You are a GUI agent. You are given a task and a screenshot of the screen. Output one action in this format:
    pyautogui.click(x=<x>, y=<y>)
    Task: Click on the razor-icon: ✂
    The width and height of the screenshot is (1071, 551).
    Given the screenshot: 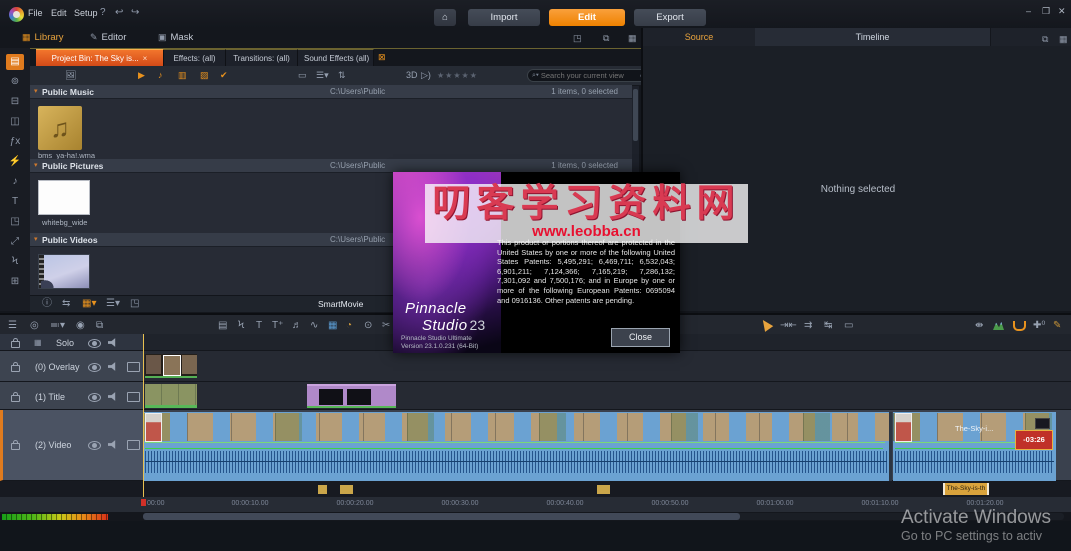 What is the action you would take?
    pyautogui.click(x=386, y=325)
    